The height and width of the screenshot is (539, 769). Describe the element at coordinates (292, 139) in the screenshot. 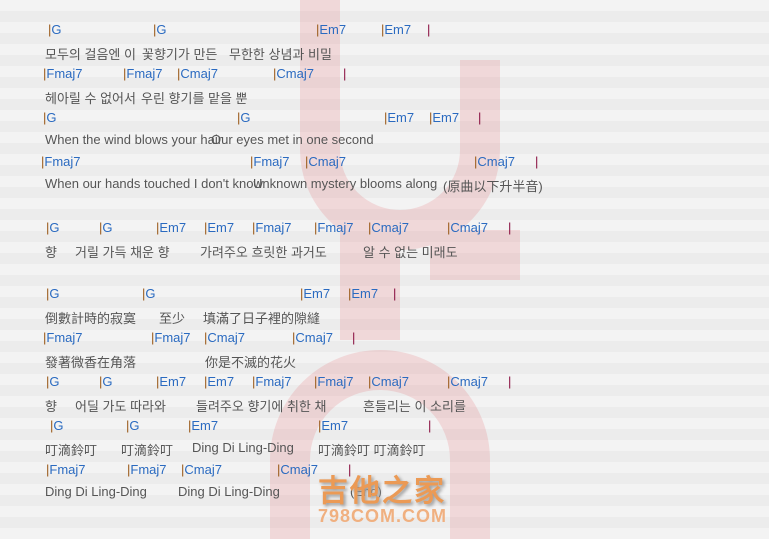

I see `lyric-phrase: Our eyes met in one second` at that location.